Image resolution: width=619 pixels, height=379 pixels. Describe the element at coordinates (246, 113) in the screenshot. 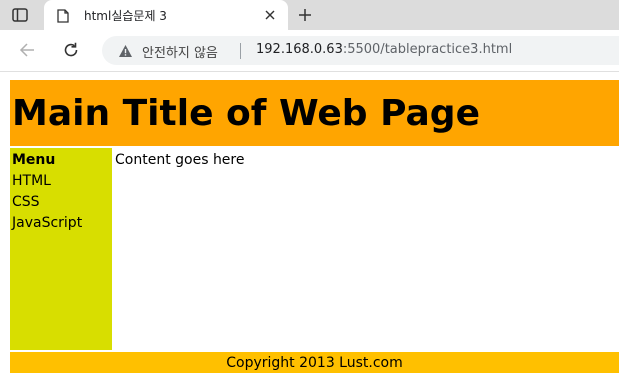

I see `page-title: Main Title of Web Page` at that location.